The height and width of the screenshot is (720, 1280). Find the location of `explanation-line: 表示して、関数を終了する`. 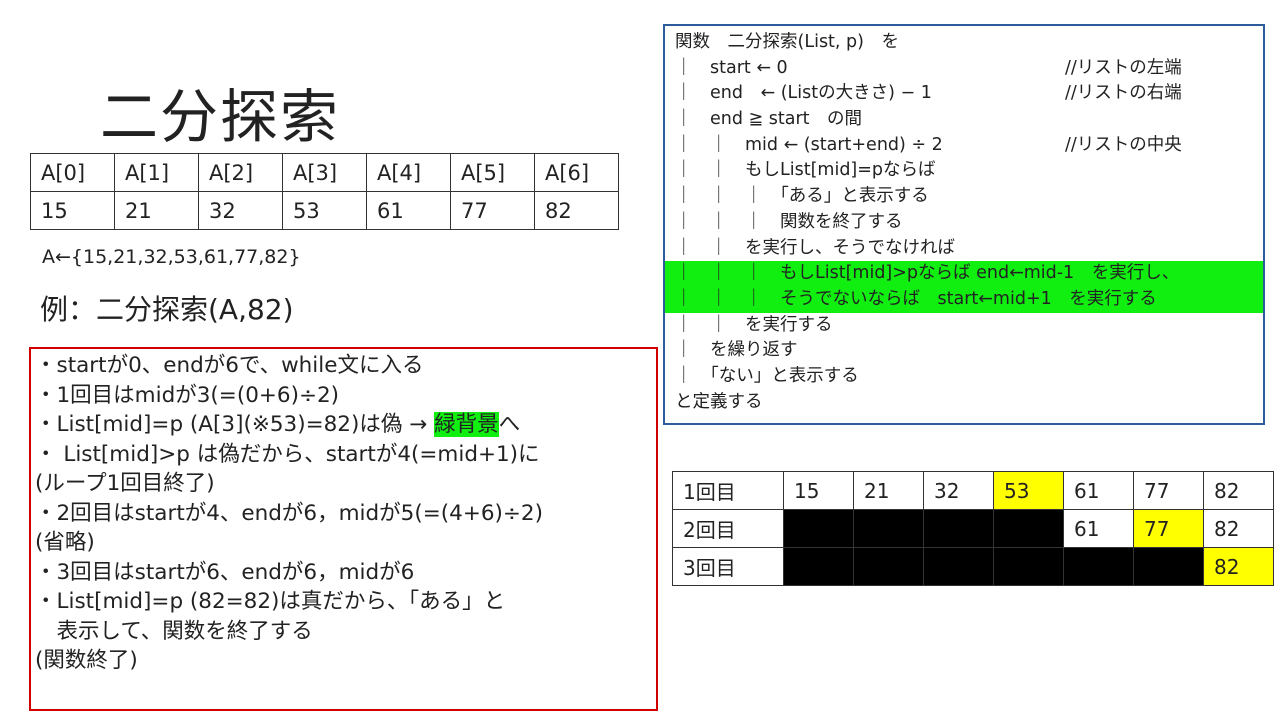

explanation-line: 表示して、関数を終了する is located at coordinates (174, 631).